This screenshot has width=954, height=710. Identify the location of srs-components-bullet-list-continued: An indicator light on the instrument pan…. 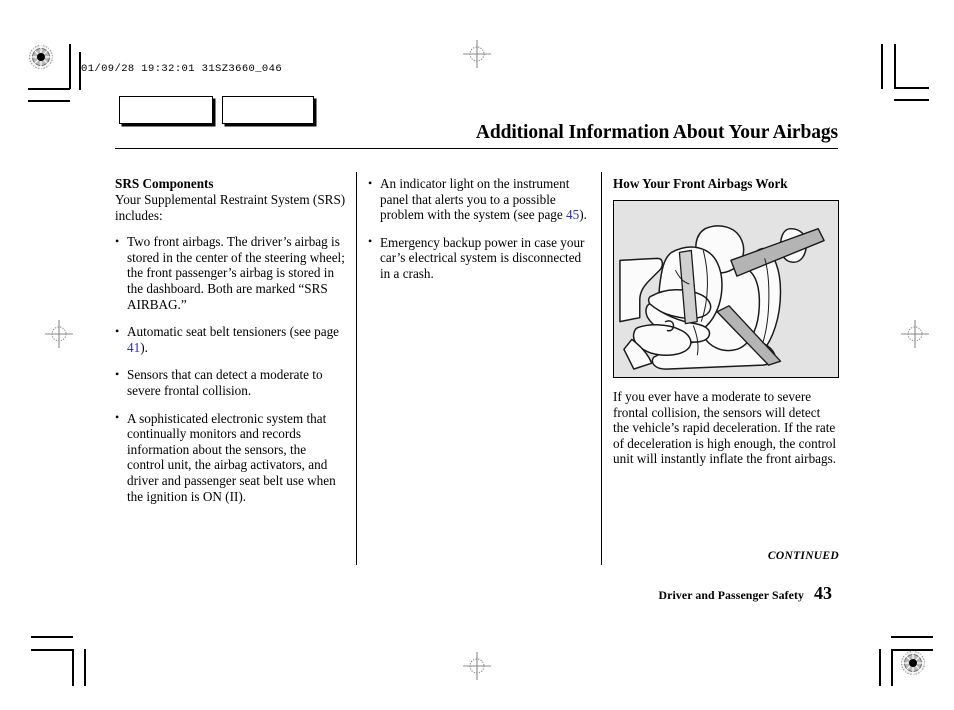
(480, 229).